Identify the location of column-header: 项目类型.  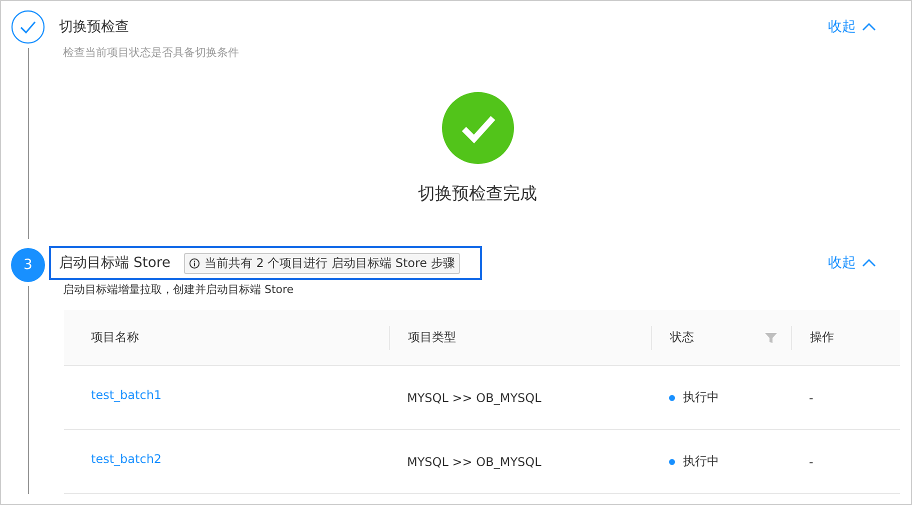
(432, 337).